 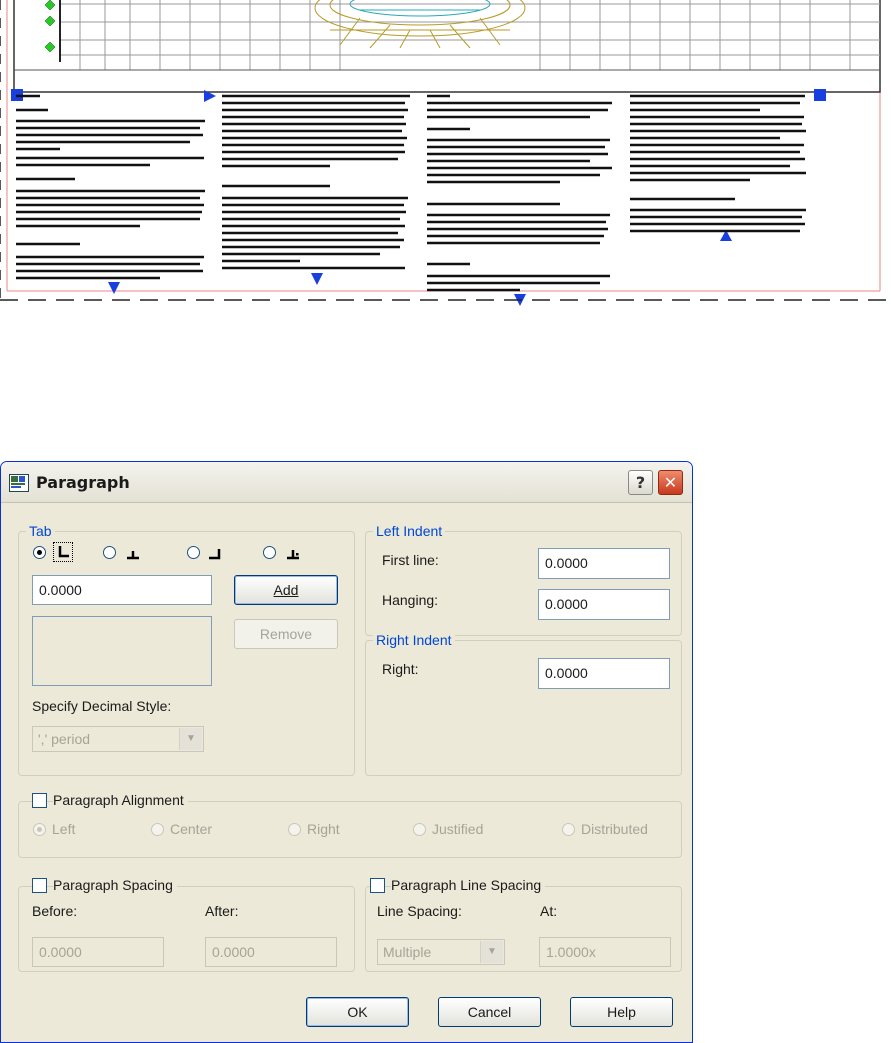 What do you see at coordinates (549, 911) in the screenshot?
I see `at-label: At:` at bounding box center [549, 911].